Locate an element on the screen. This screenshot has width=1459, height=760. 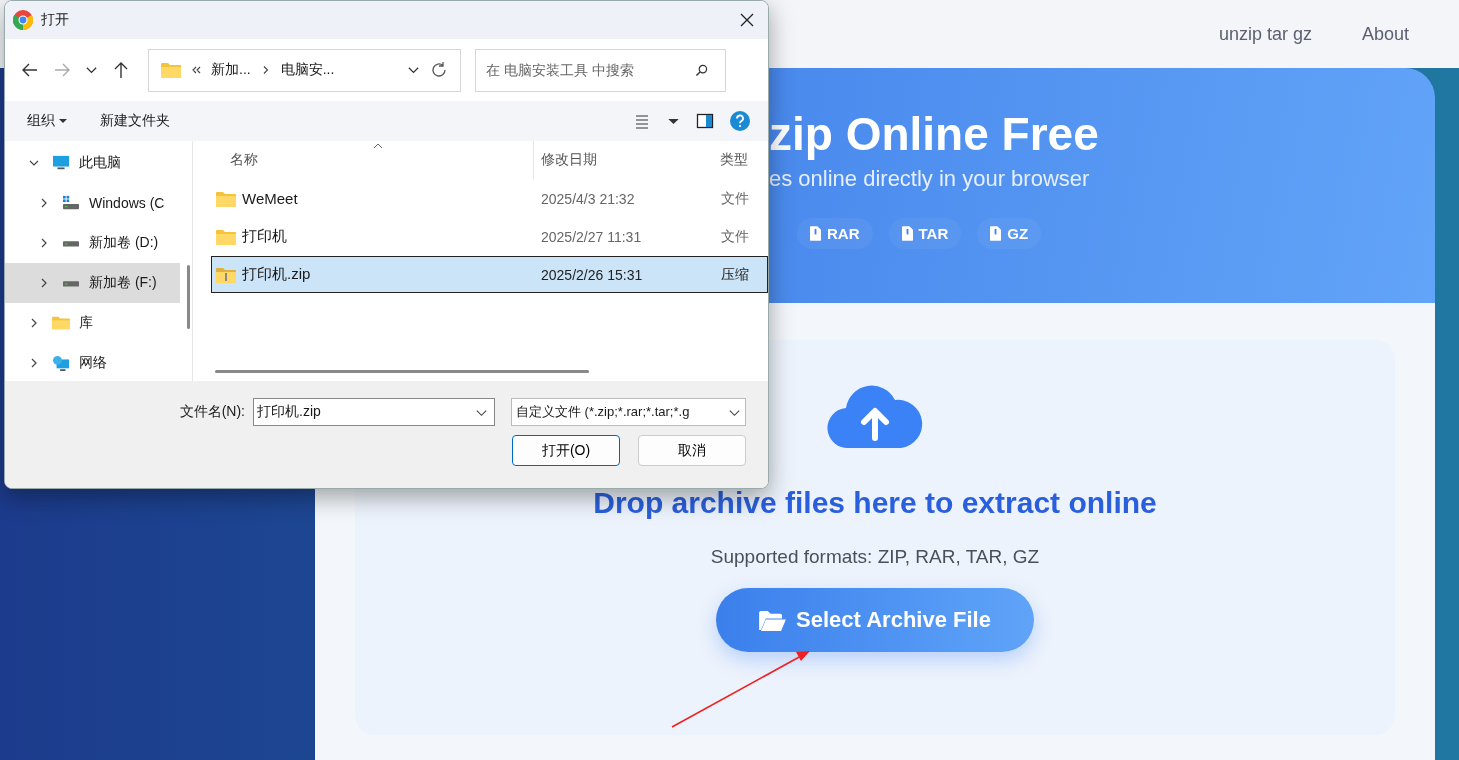
file-date: 2025/2/27 11:31 is located at coordinates (591, 236).